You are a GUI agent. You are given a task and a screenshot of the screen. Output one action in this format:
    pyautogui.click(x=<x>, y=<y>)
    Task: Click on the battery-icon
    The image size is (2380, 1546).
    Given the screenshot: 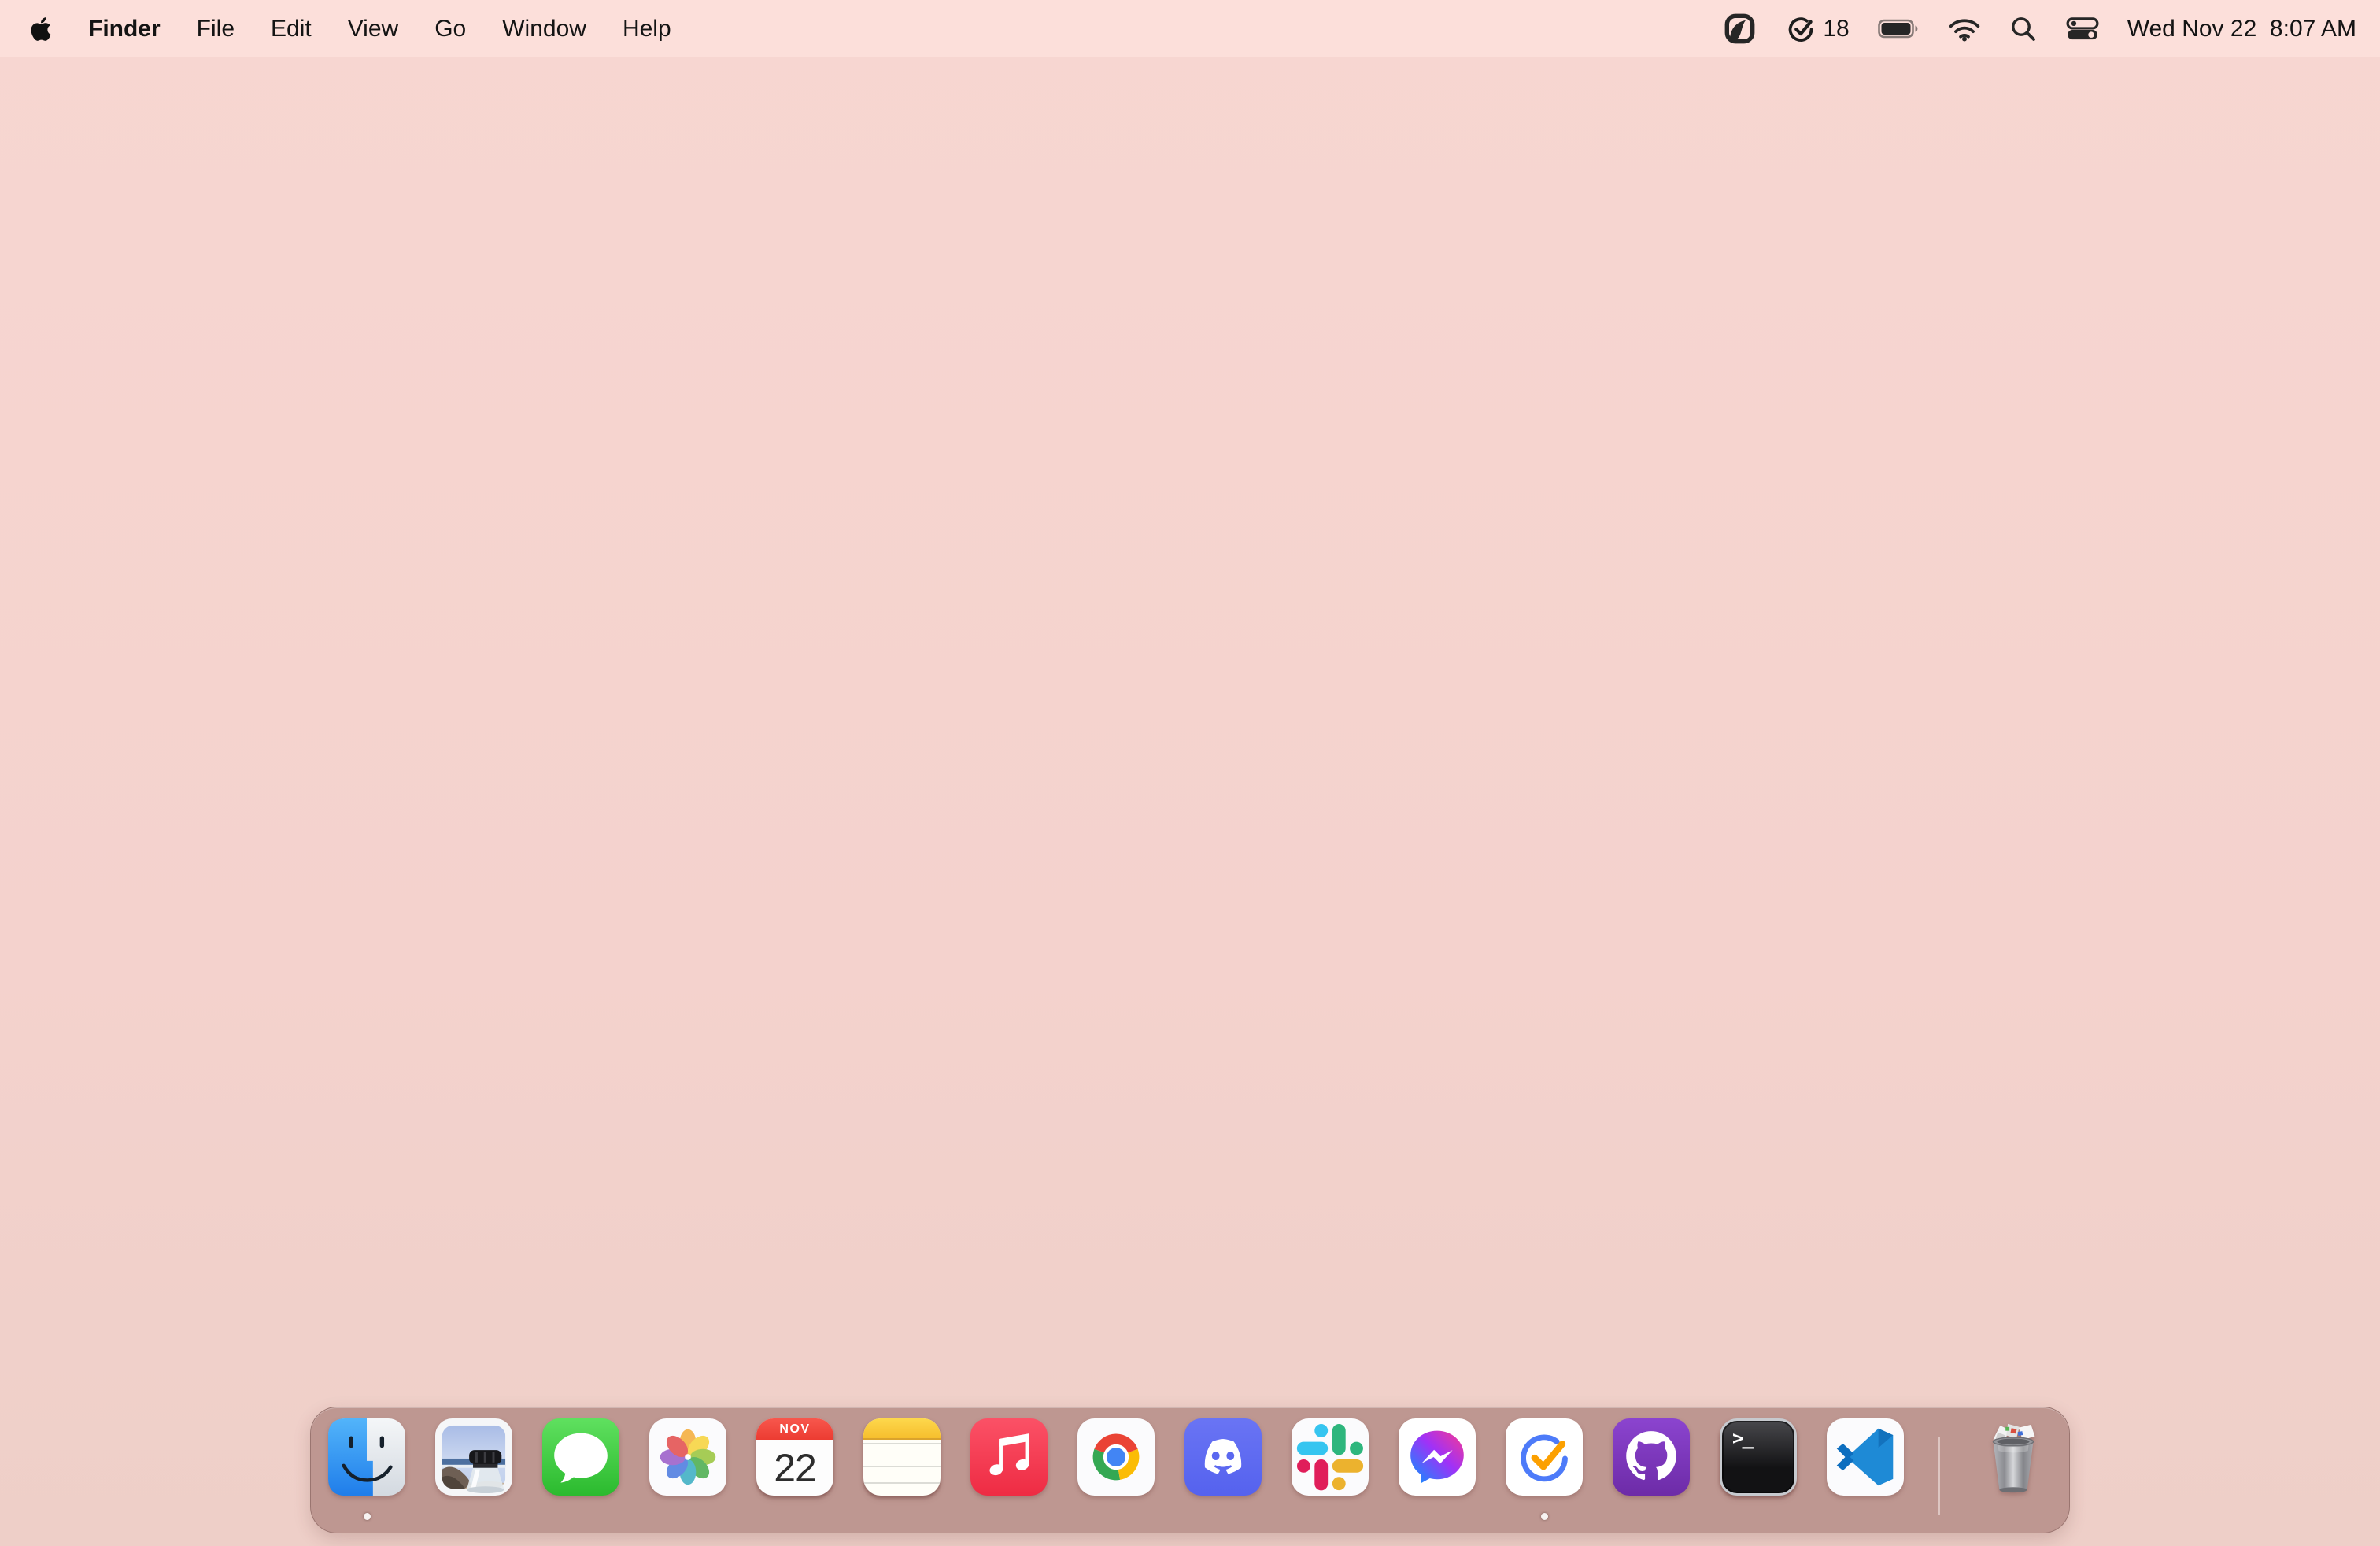 What is the action you would take?
    pyautogui.click(x=1898, y=28)
    